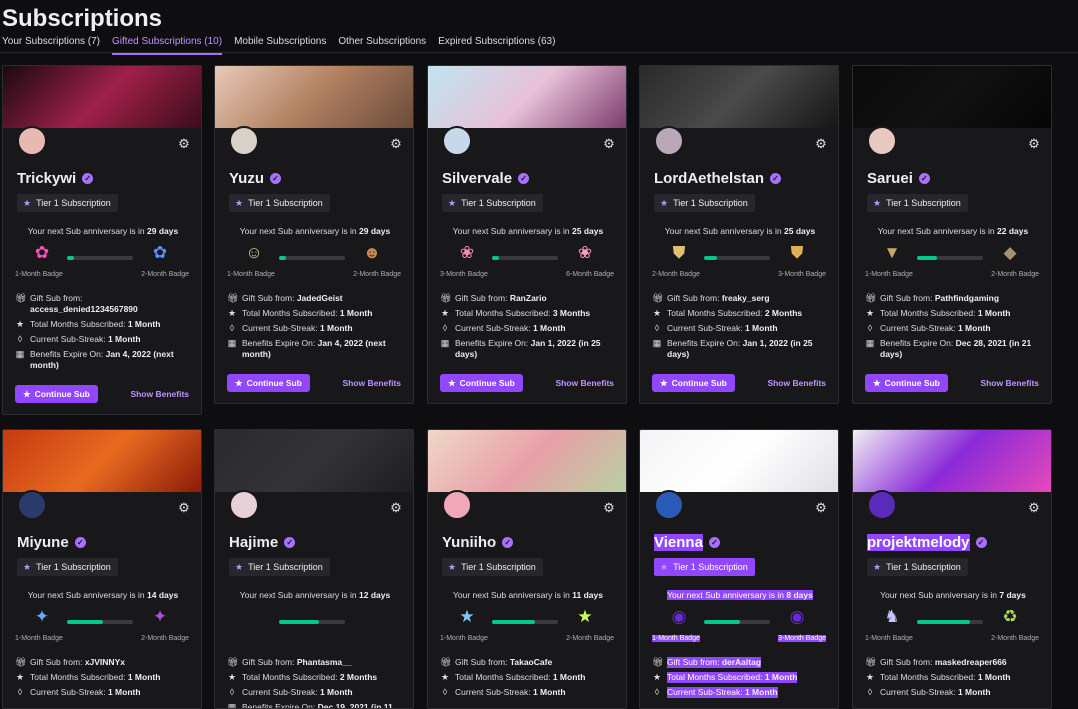  Describe the element at coordinates (918, 692) in the screenshot. I see `streak-label: Current Sub-Streak:` at that location.